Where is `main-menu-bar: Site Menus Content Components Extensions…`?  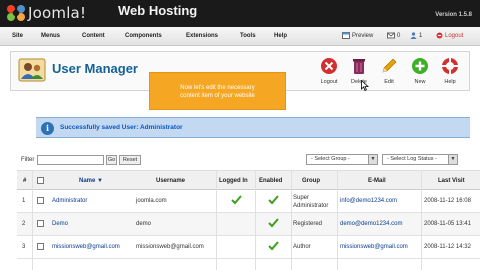
main-menu-bar: Site Menus Content Components Extensions… is located at coordinates (240, 36).